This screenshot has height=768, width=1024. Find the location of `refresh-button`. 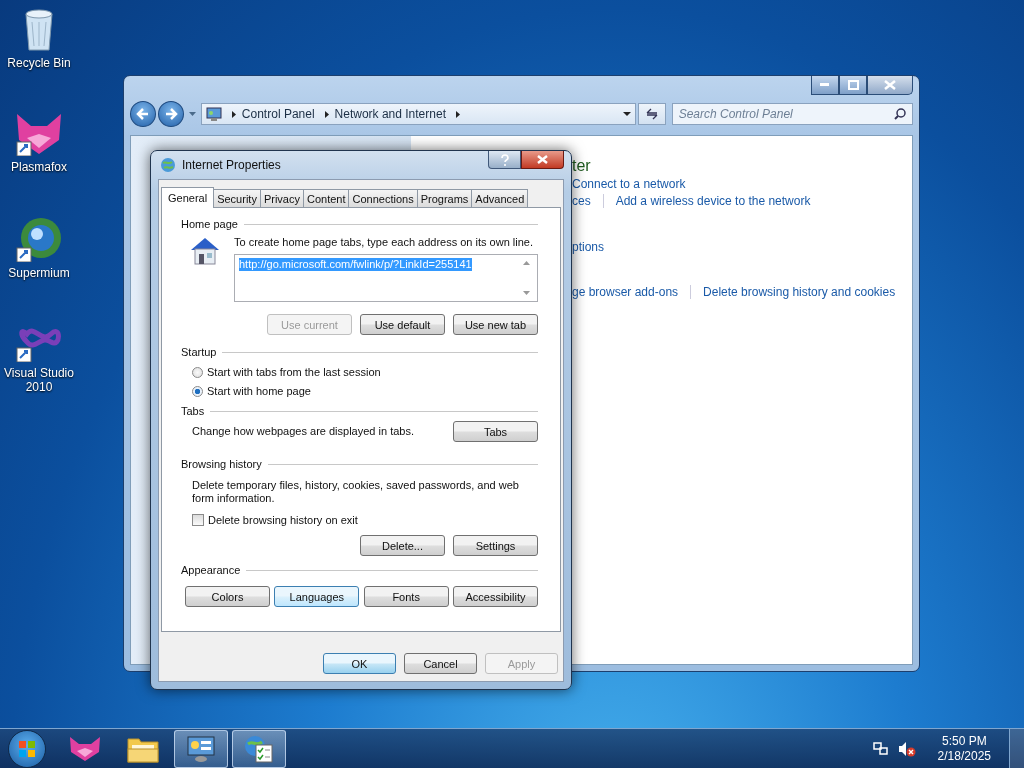

refresh-button is located at coordinates (651, 114).